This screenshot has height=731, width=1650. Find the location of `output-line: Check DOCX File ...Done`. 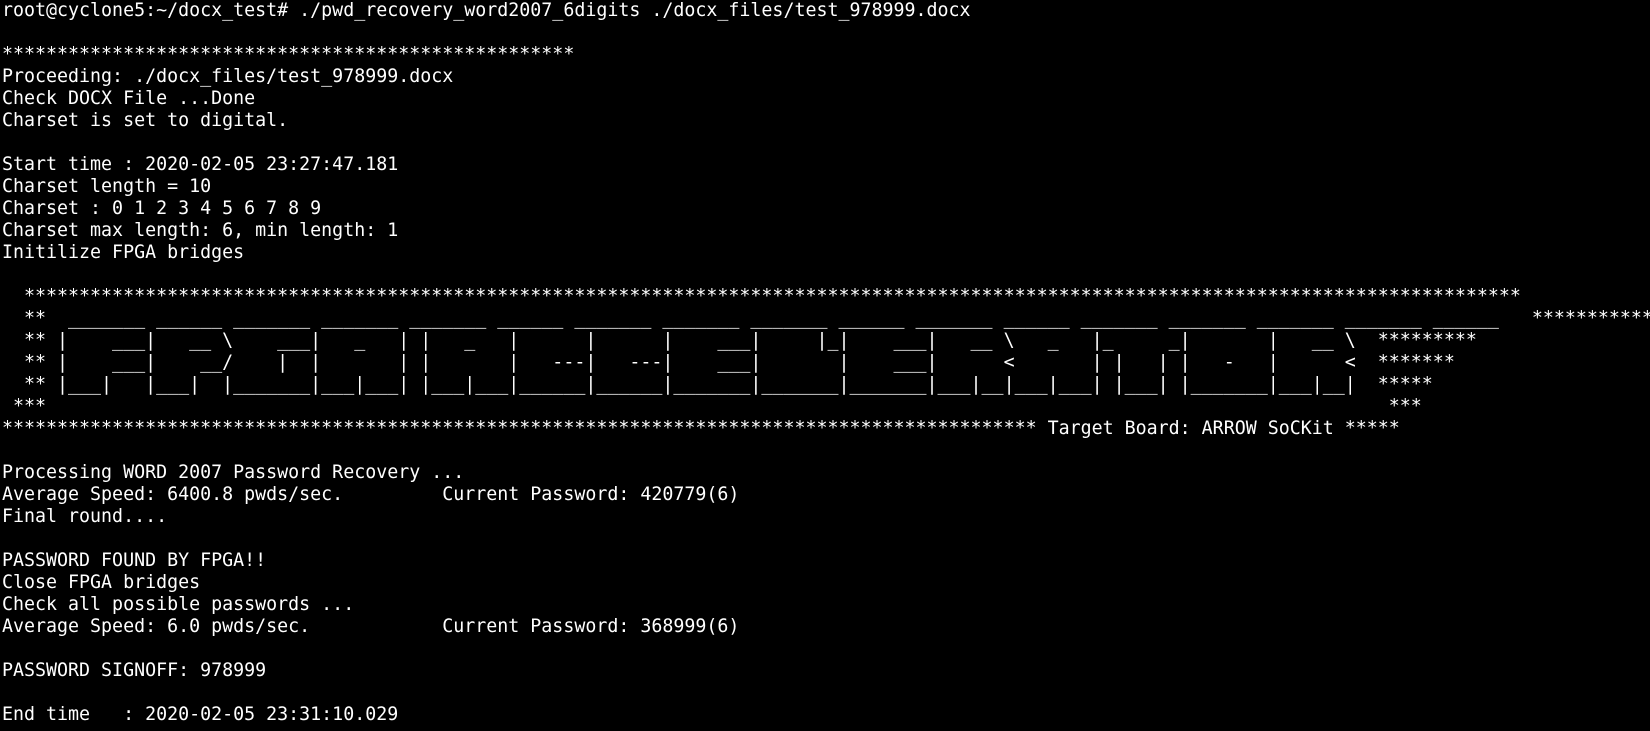

output-line: Check DOCX File ...Done is located at coordinates (129, 98).